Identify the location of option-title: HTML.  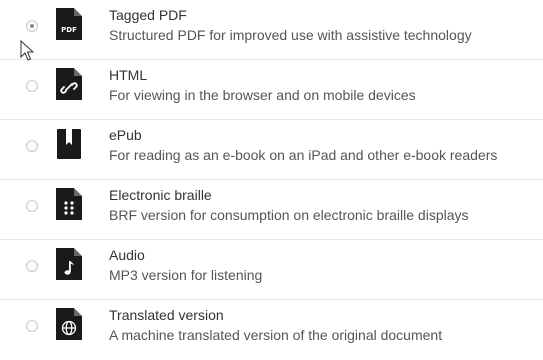
(128, 75).